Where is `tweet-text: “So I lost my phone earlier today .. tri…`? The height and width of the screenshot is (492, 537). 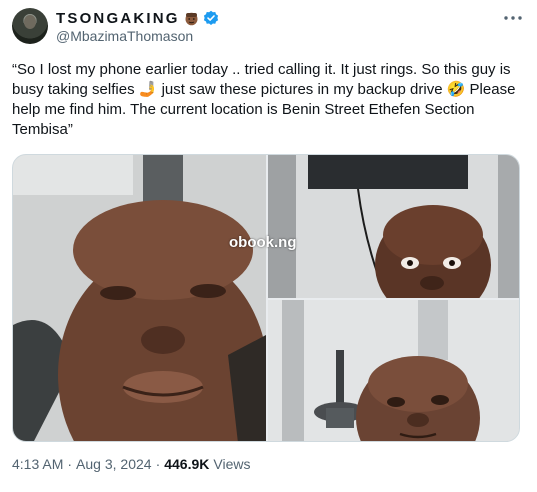
tweet-text: “So I lost my phone earlier today .. tri… is located at coordinates (266, 99).